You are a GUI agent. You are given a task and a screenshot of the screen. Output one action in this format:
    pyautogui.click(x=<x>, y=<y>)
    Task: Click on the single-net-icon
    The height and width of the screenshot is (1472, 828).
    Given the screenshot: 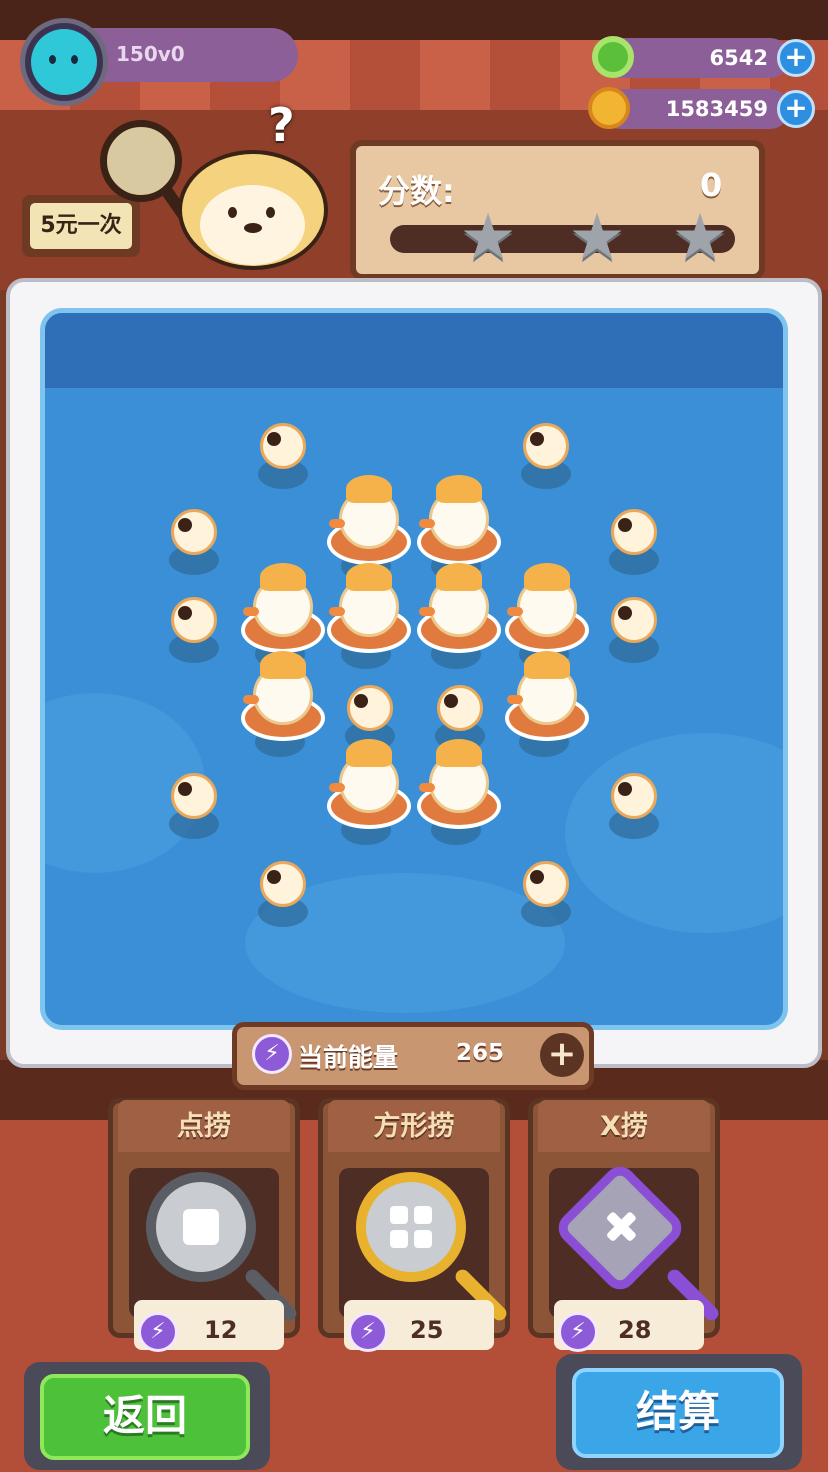 What is the action you would take?
    pyautogui.click(x=201, y=1227)
    